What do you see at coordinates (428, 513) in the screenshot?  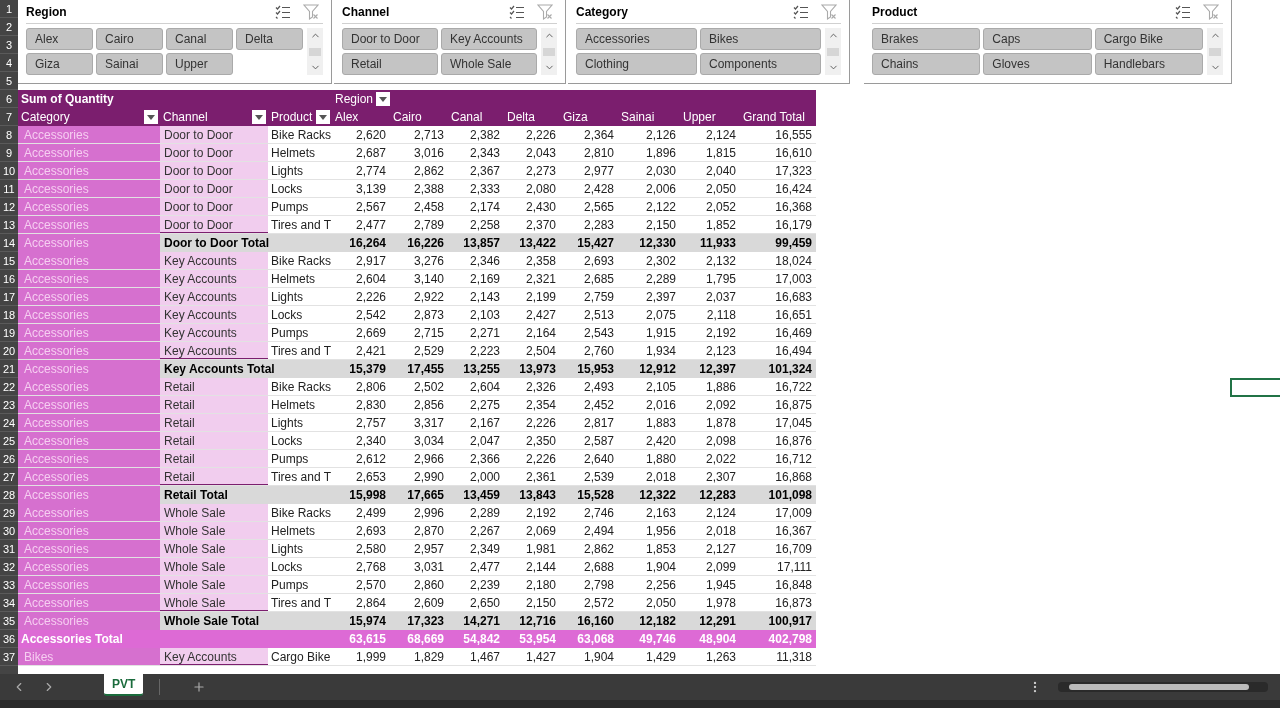 I see `value-cell-text: 2,996` at bounding box center [428, 513].